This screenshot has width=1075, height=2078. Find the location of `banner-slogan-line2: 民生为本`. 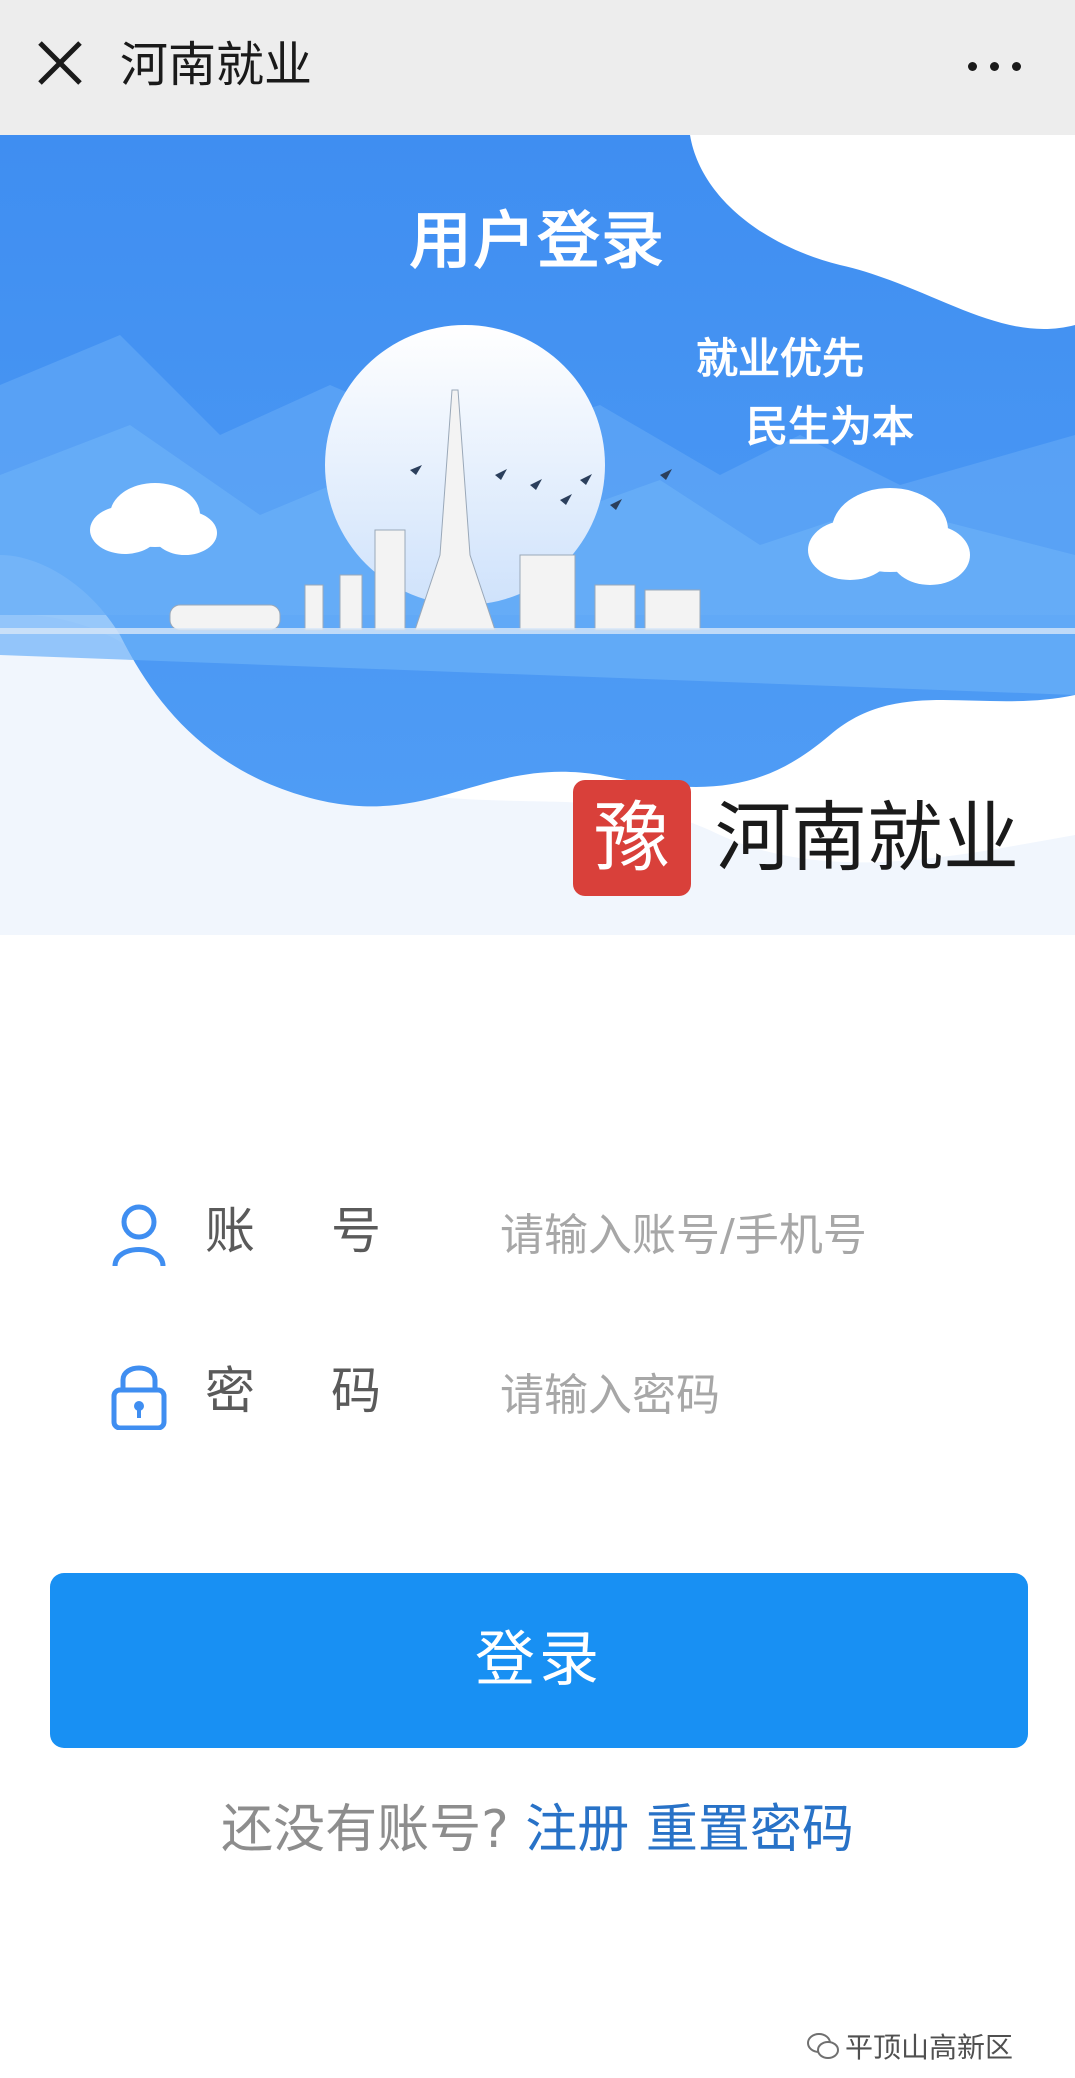

banner-slogan-line2: 民生为本 is located at coordinates (830, 426).